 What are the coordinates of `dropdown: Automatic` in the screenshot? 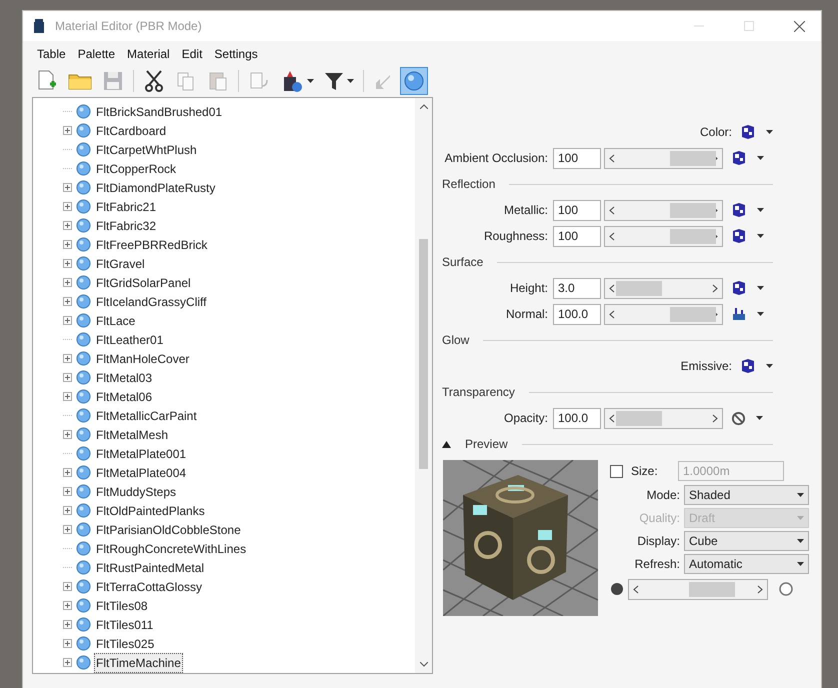 It's located at (746, 564).